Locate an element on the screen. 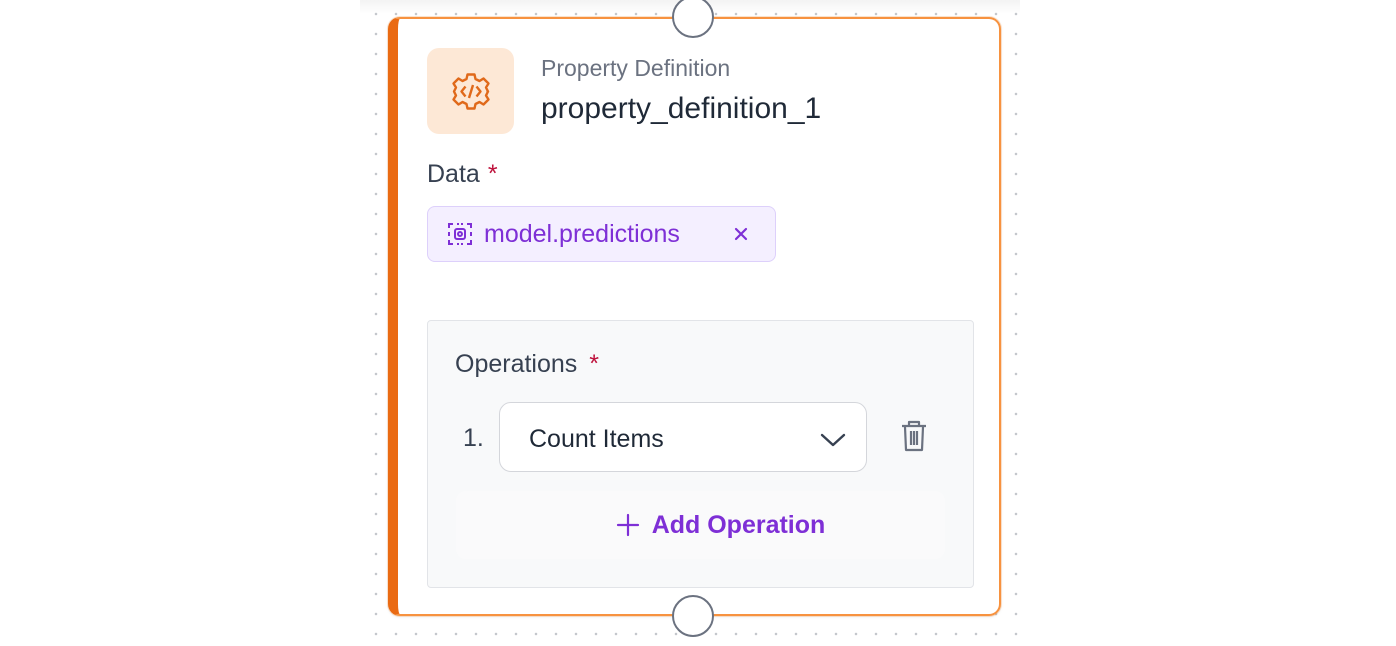  chip-label: model.predictions is located at coordinates (582, 233).